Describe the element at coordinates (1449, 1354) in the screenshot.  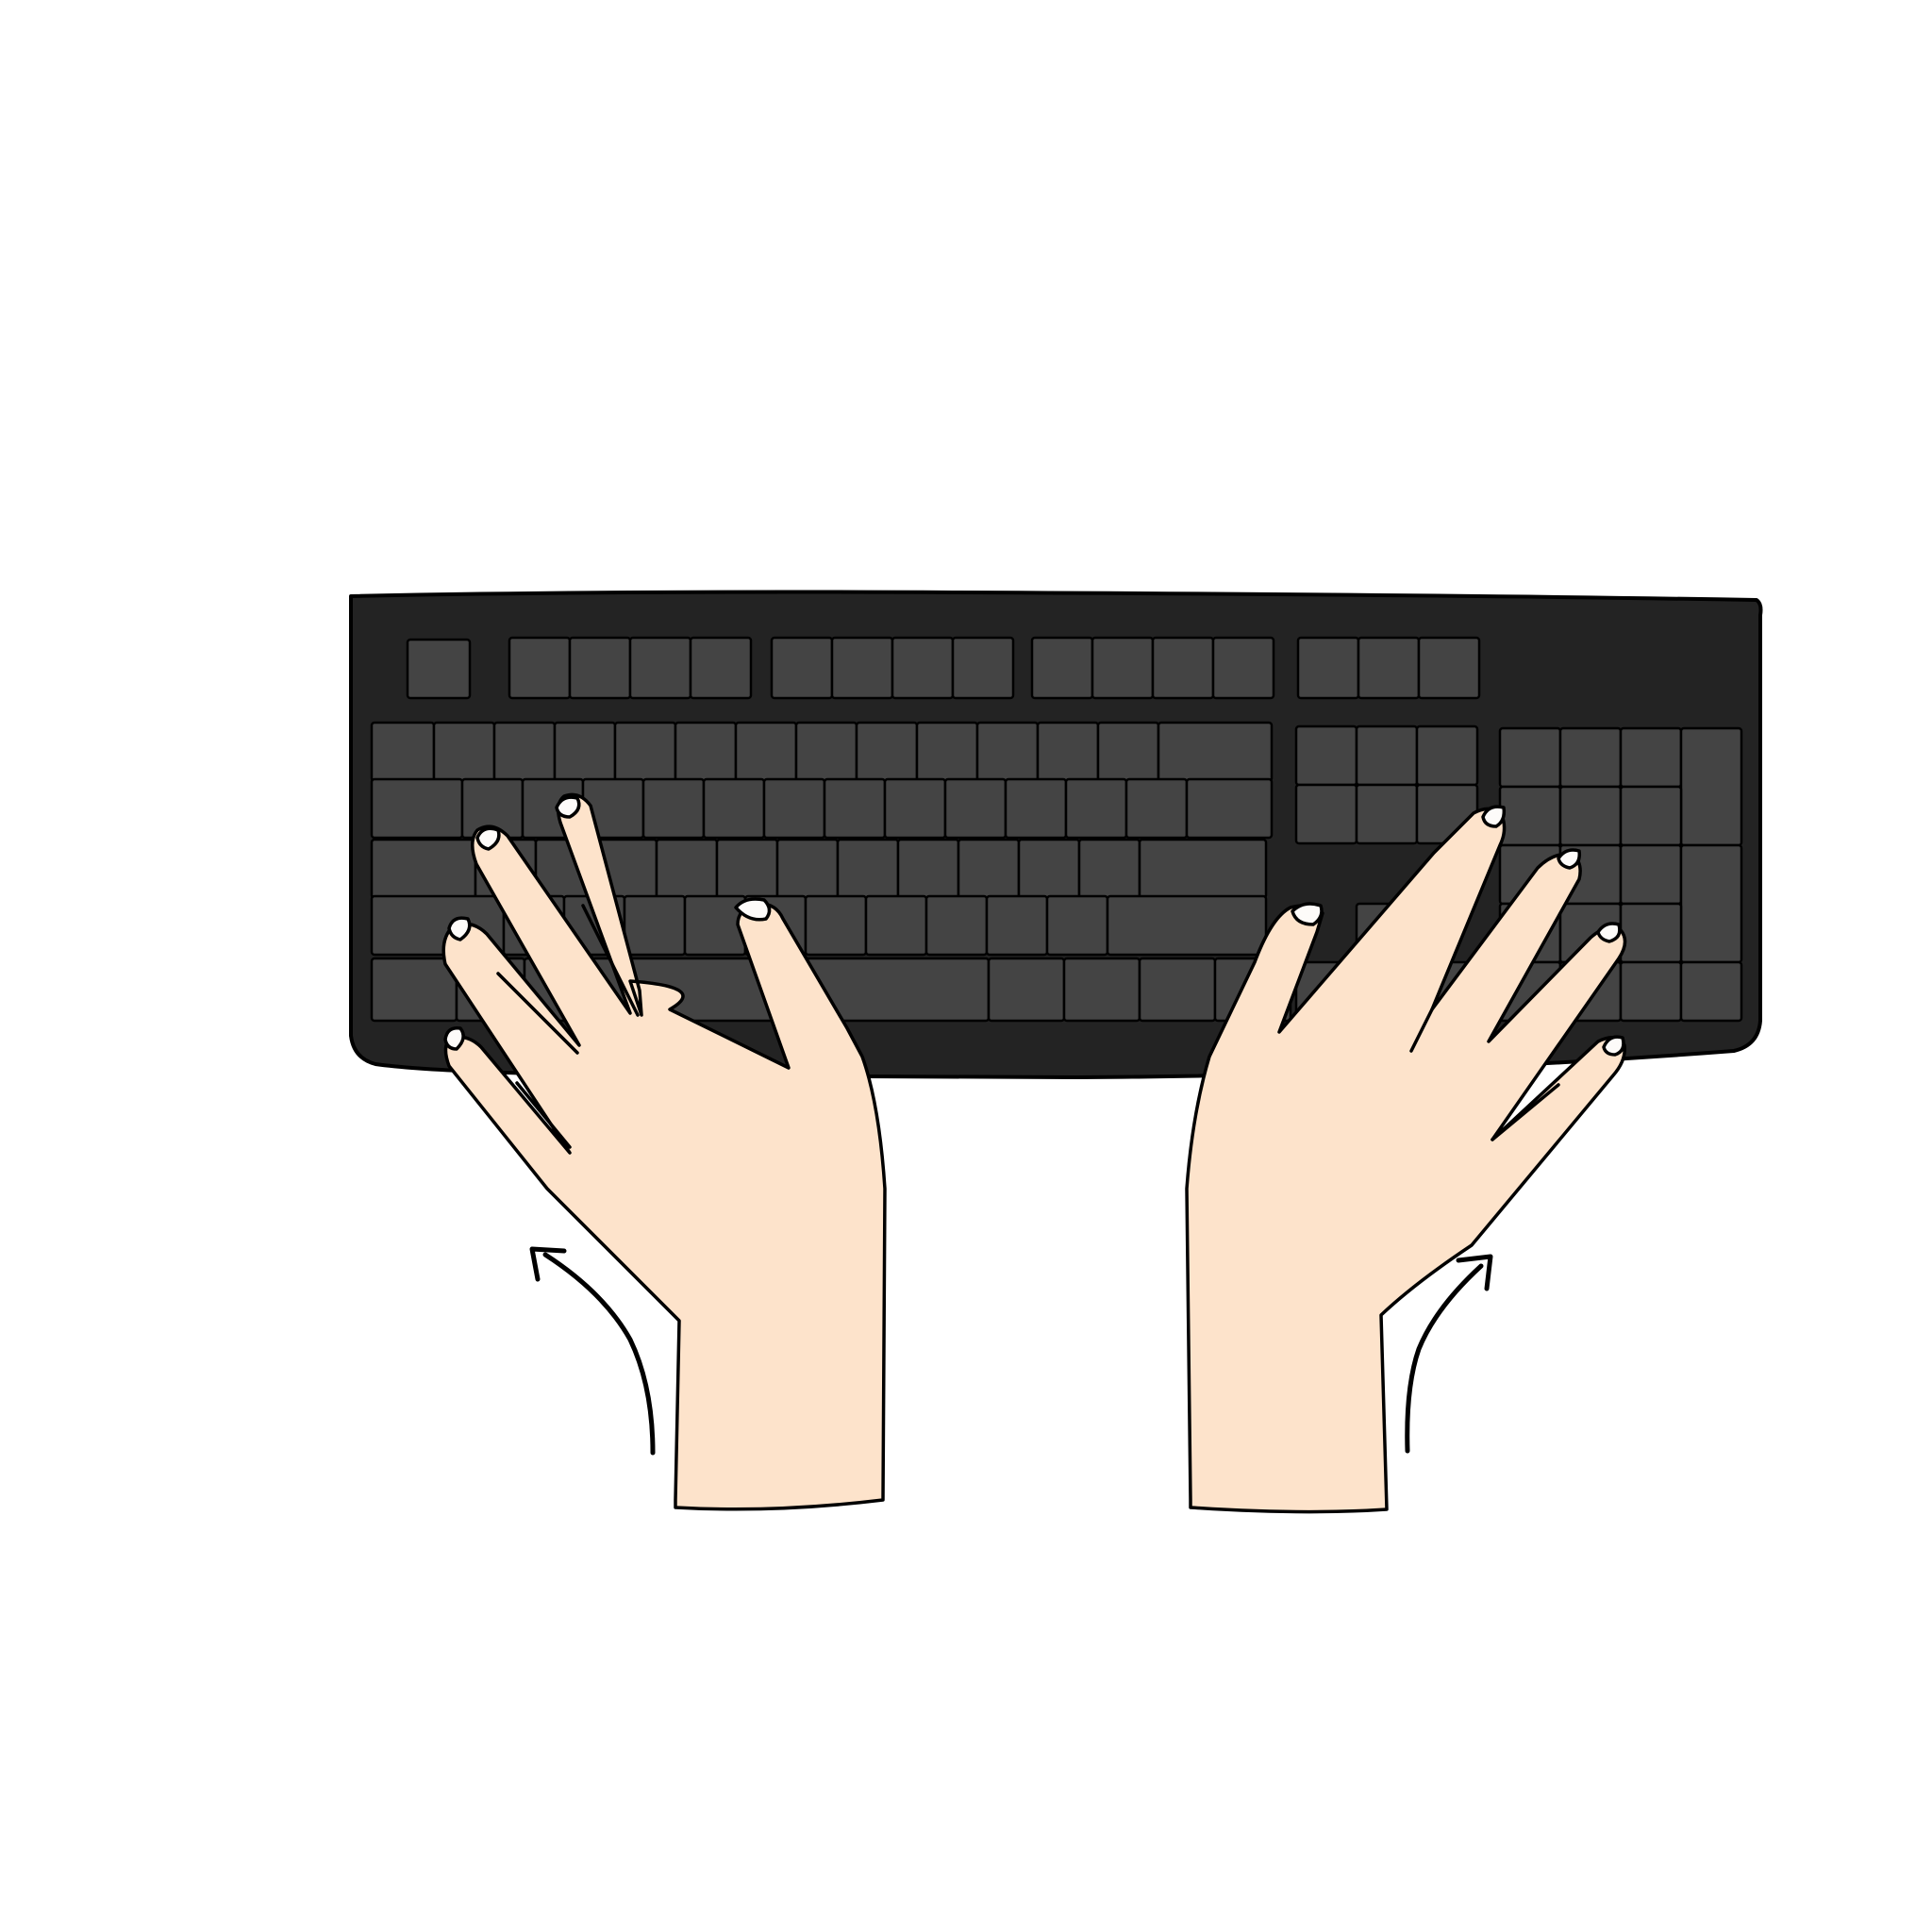
I see `curved-arrow-up-right-icon` at that location.